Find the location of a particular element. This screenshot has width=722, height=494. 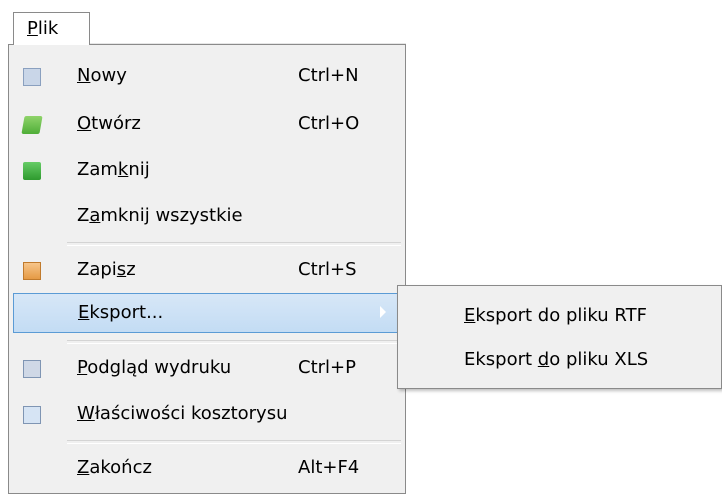

menu-plik-rest: lik is located at coordinates (48, 28).